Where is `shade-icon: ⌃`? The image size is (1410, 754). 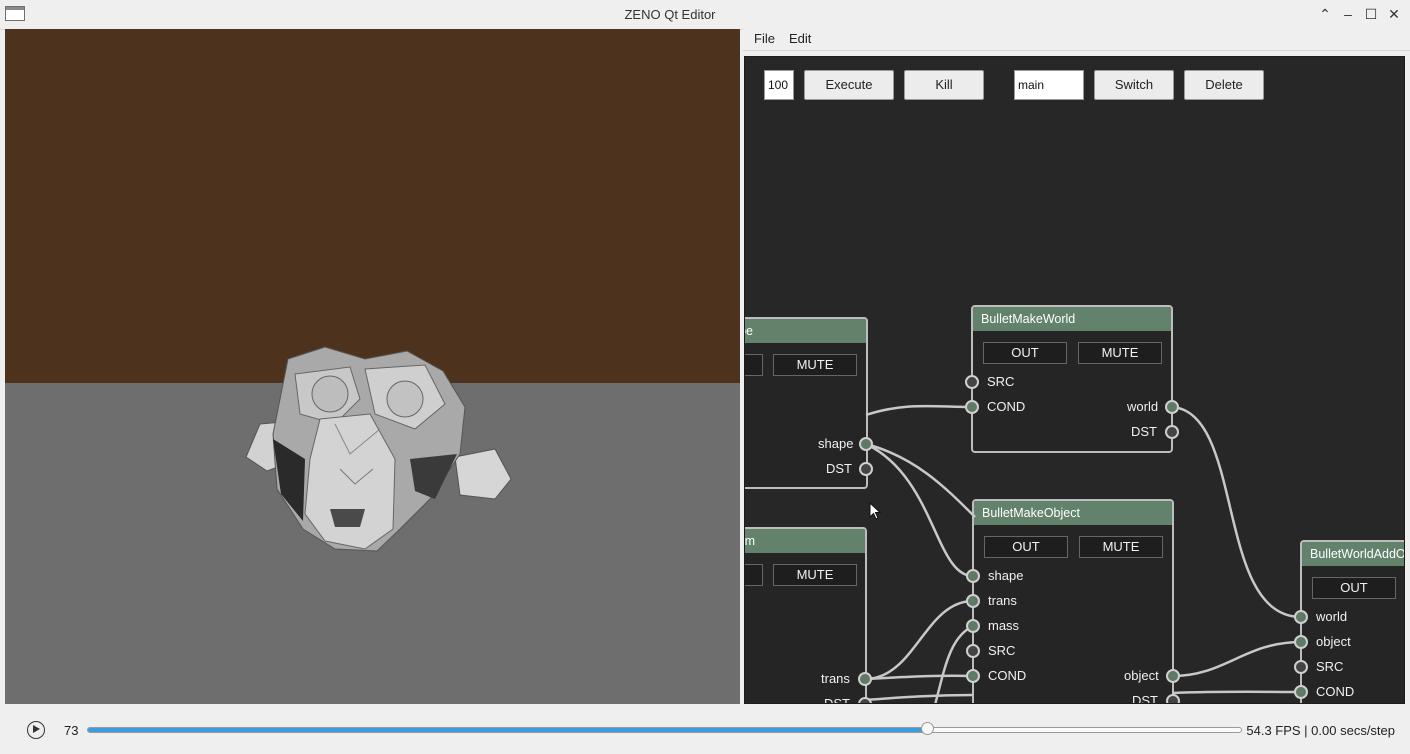
shade-icon: ⌃ is located at coordinates (1325, 14).